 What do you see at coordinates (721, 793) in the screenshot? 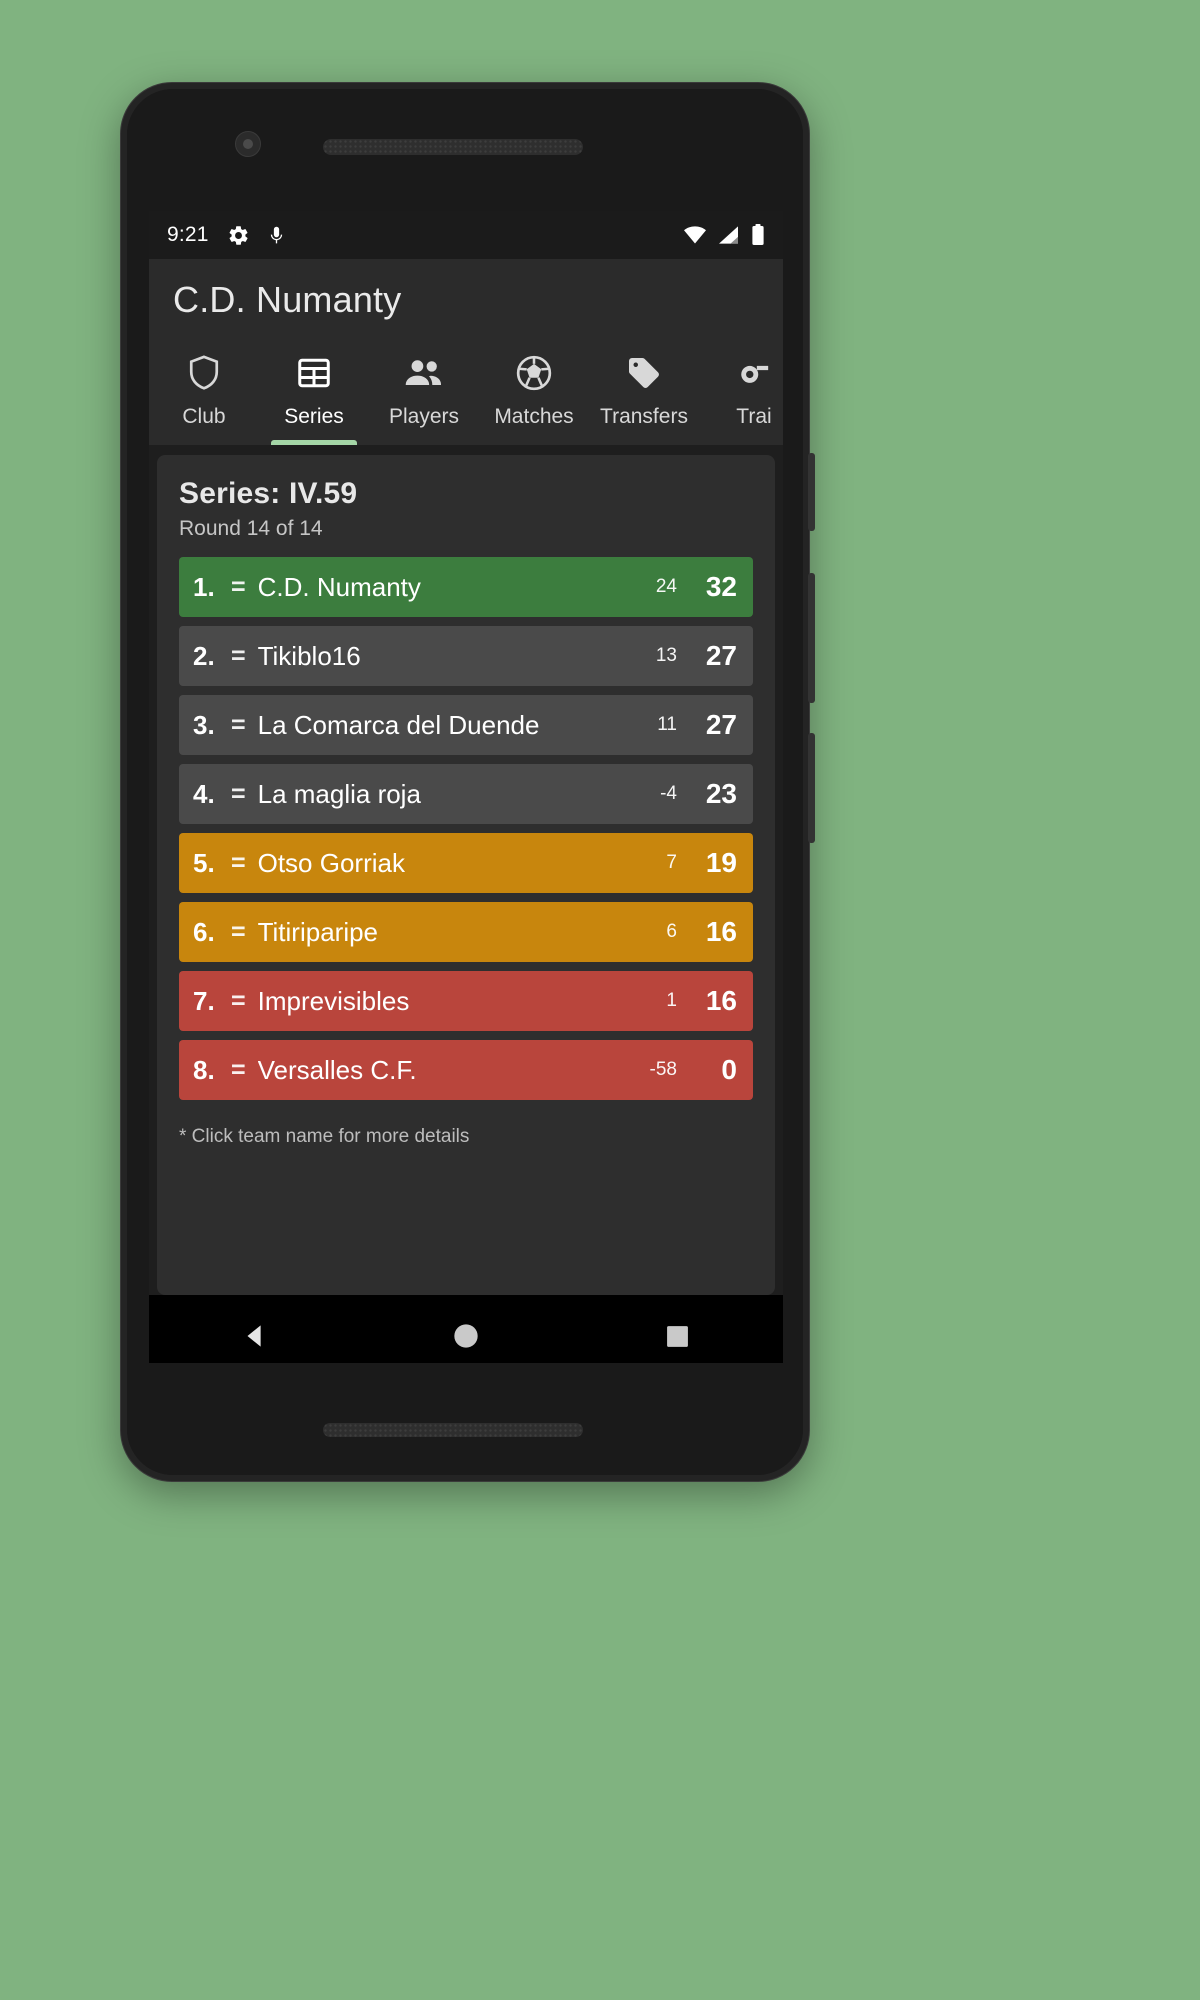
I see `standings-points: 23` at bounding box center [721, 793].